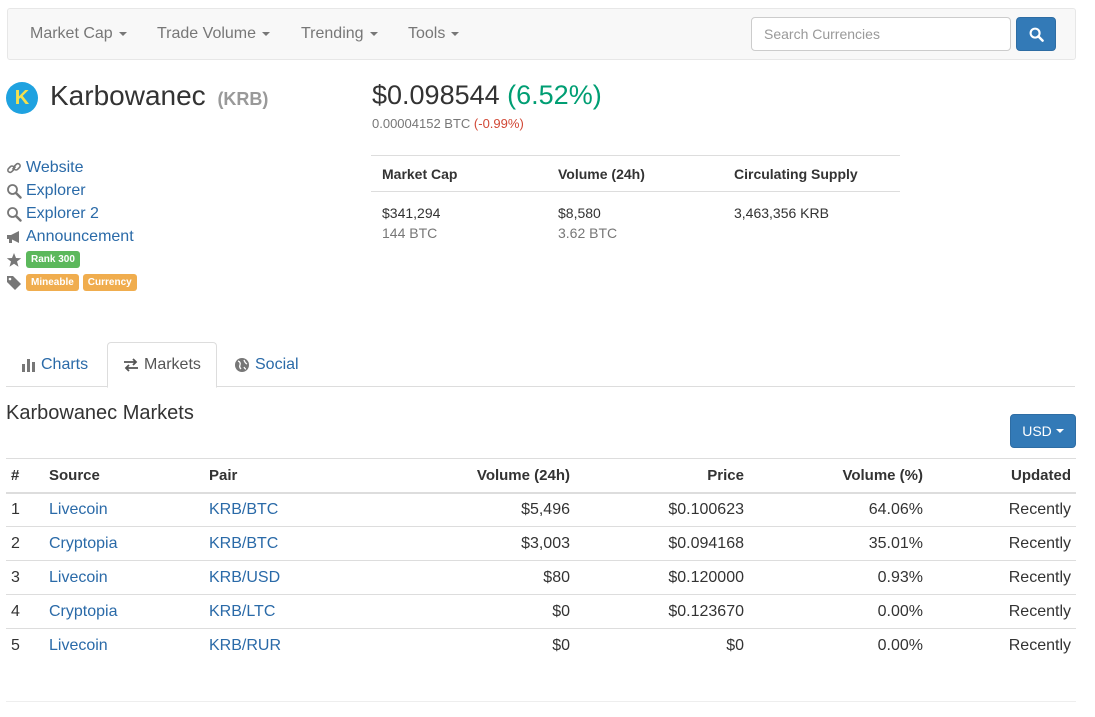  I want to click on tag-badge: Mineable, so click(52, 282).